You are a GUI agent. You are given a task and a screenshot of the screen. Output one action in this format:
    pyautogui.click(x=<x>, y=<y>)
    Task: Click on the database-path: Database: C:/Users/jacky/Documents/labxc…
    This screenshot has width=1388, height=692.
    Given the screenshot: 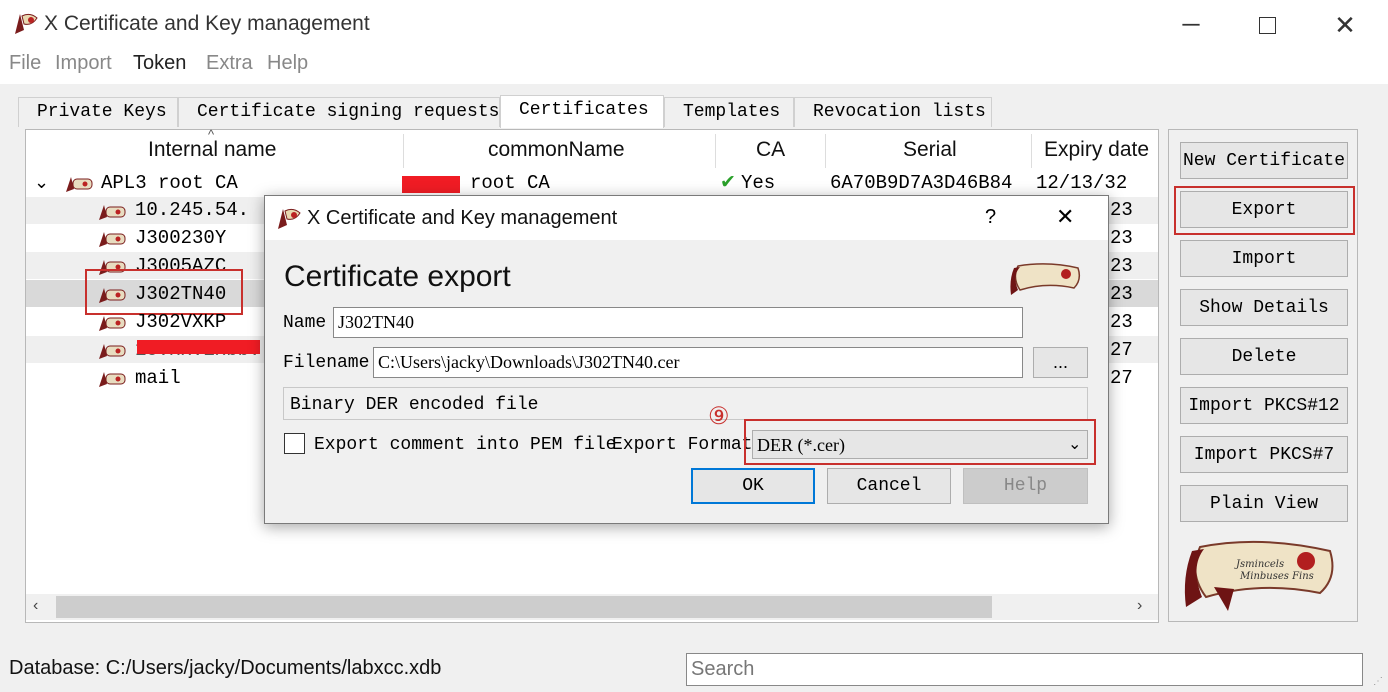 What is the action you would take?
    pyautogui.click(x=225, y=668)
    